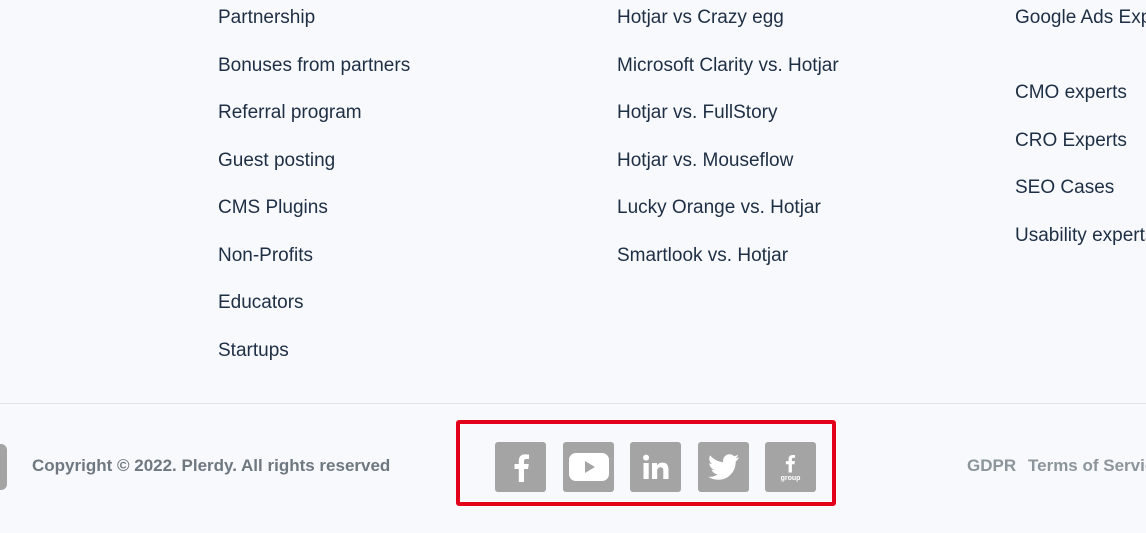 This screenshot has width=1146, height=533. Describe the element at coordinates (1064, 188) in the screenshot. I see `footer-link-seo-cases: SEO Cases` at that location.